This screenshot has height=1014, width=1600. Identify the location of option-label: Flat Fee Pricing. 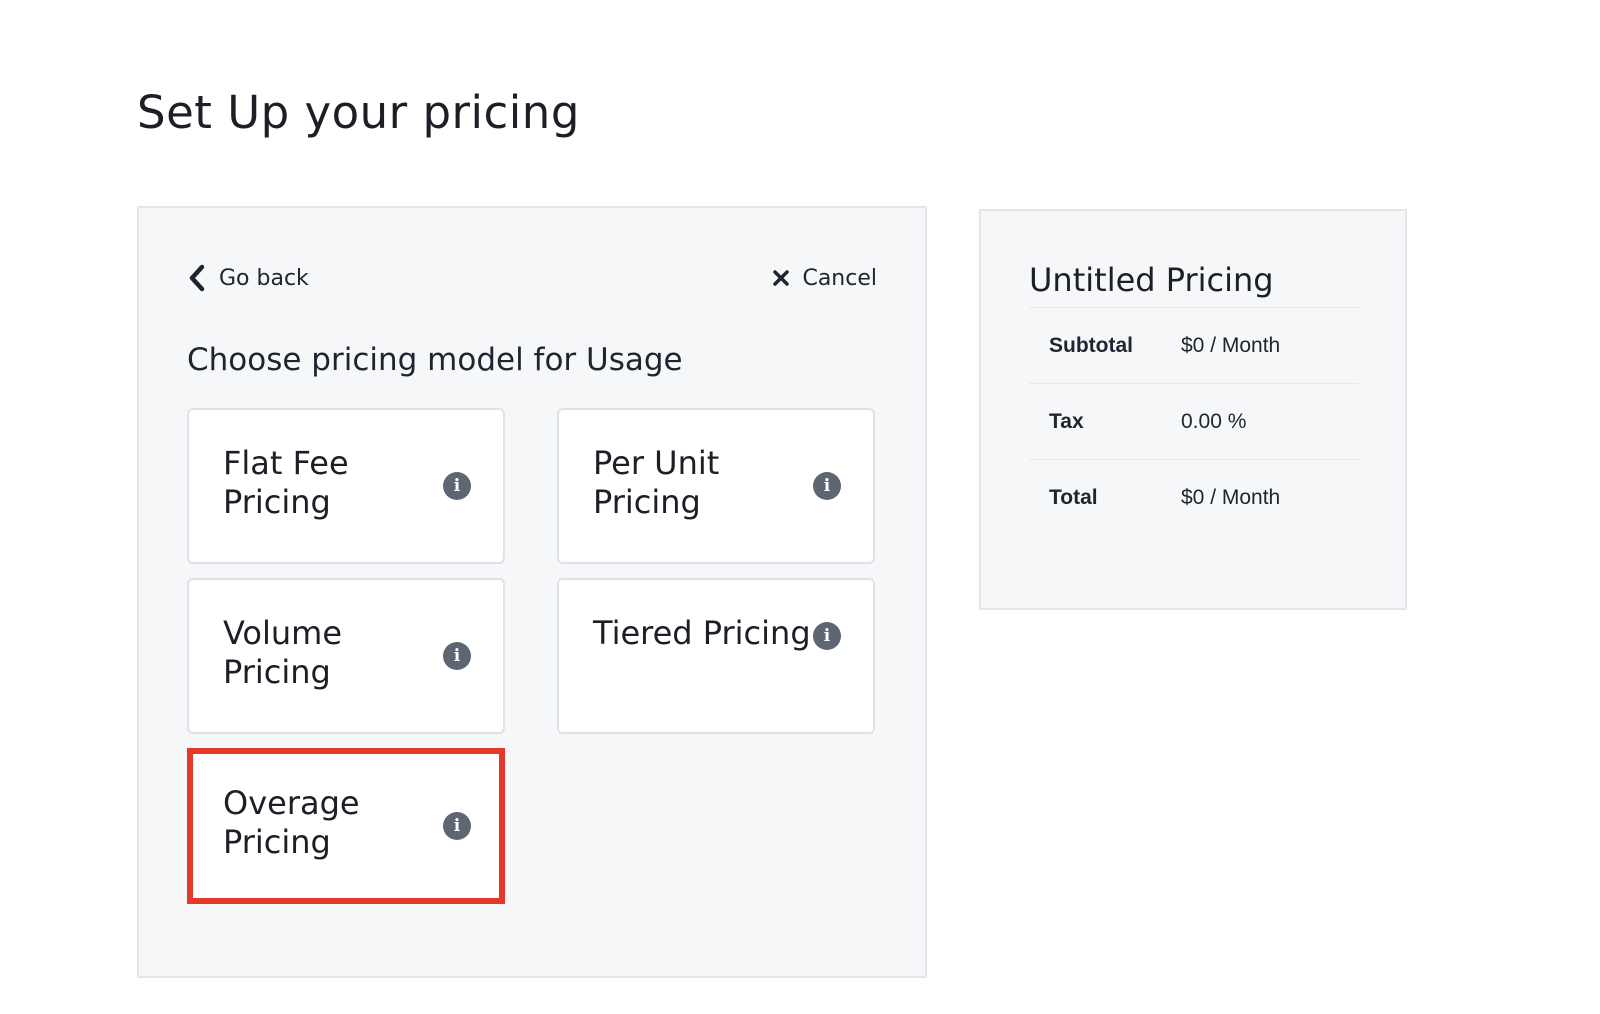
(286, 482).